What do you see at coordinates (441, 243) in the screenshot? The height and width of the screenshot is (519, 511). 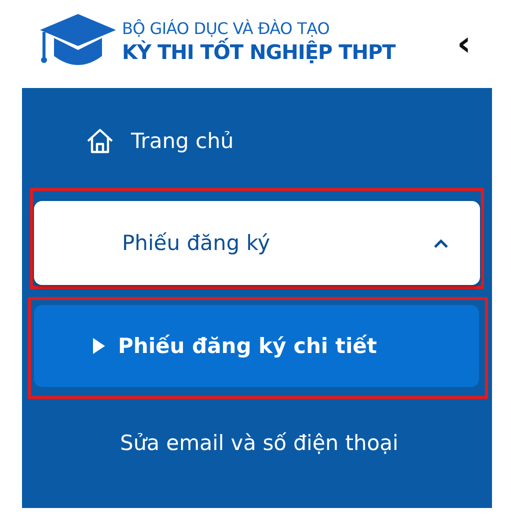 I see `chevron-icon` at bounding box center [441, 243].